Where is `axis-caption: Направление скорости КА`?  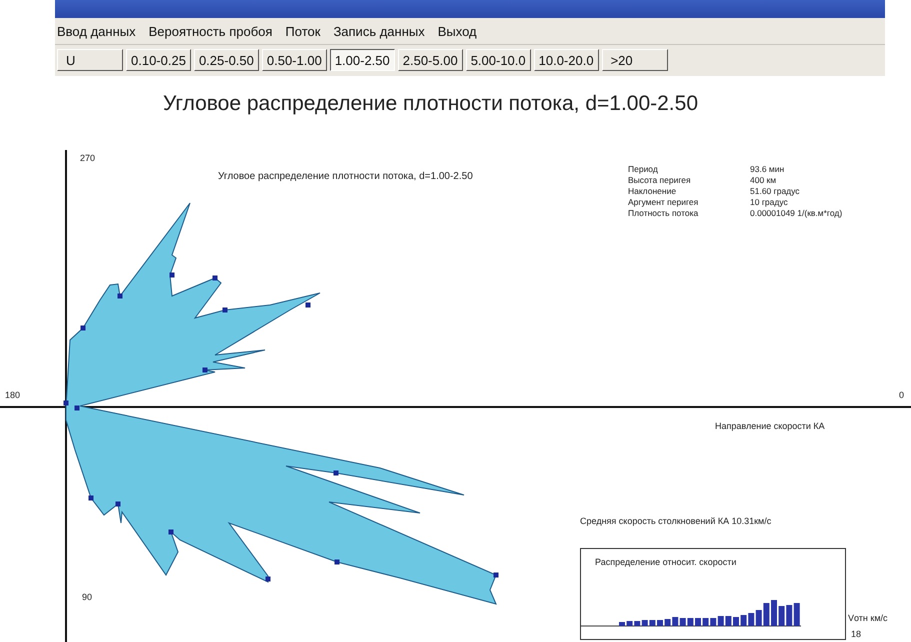
axis-caption: Направление скорости КА is located at coordinates (770, 426).